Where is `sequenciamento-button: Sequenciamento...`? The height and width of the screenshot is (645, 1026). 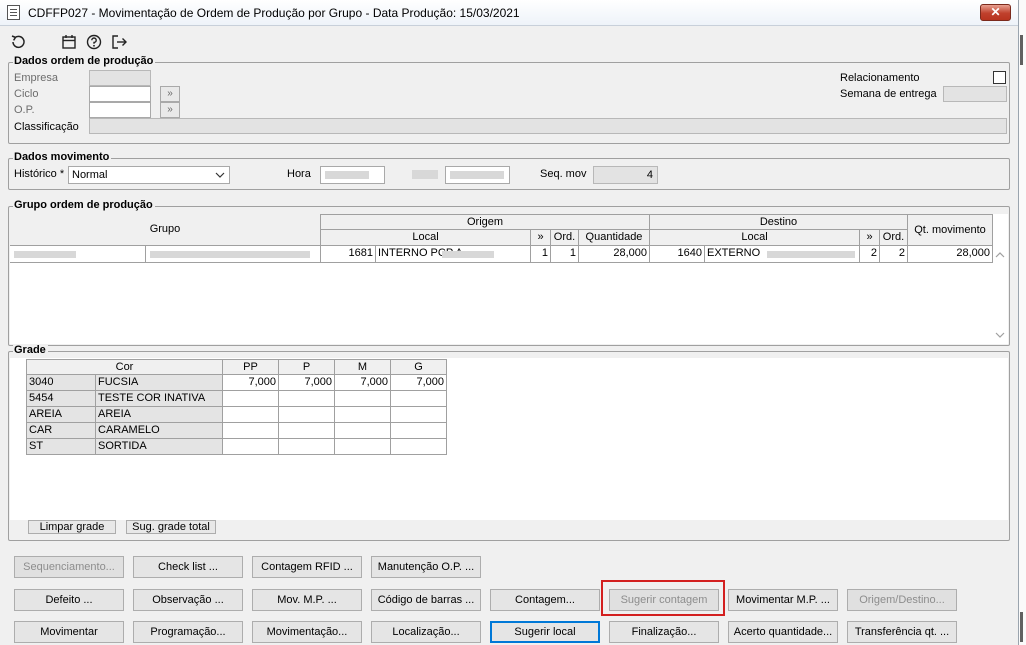 sequenciamento-button: Sequenciamento... is located at coordinates (69, 567).